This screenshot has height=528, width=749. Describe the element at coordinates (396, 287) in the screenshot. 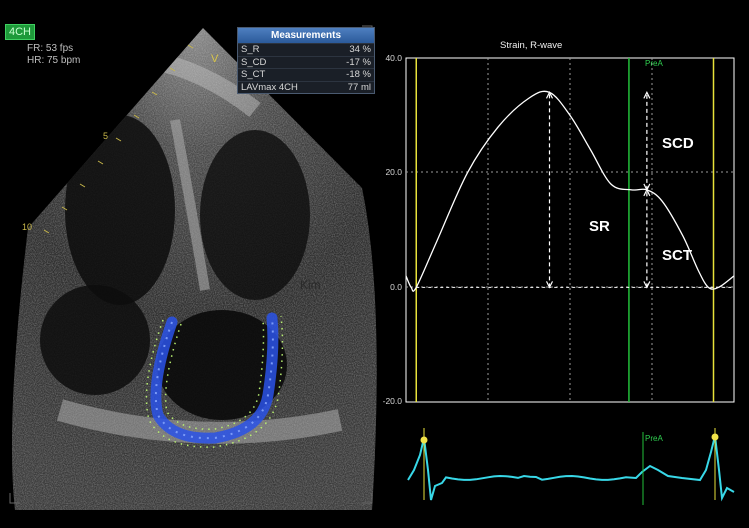

I see `y-tick-label: 0.0` at that location.